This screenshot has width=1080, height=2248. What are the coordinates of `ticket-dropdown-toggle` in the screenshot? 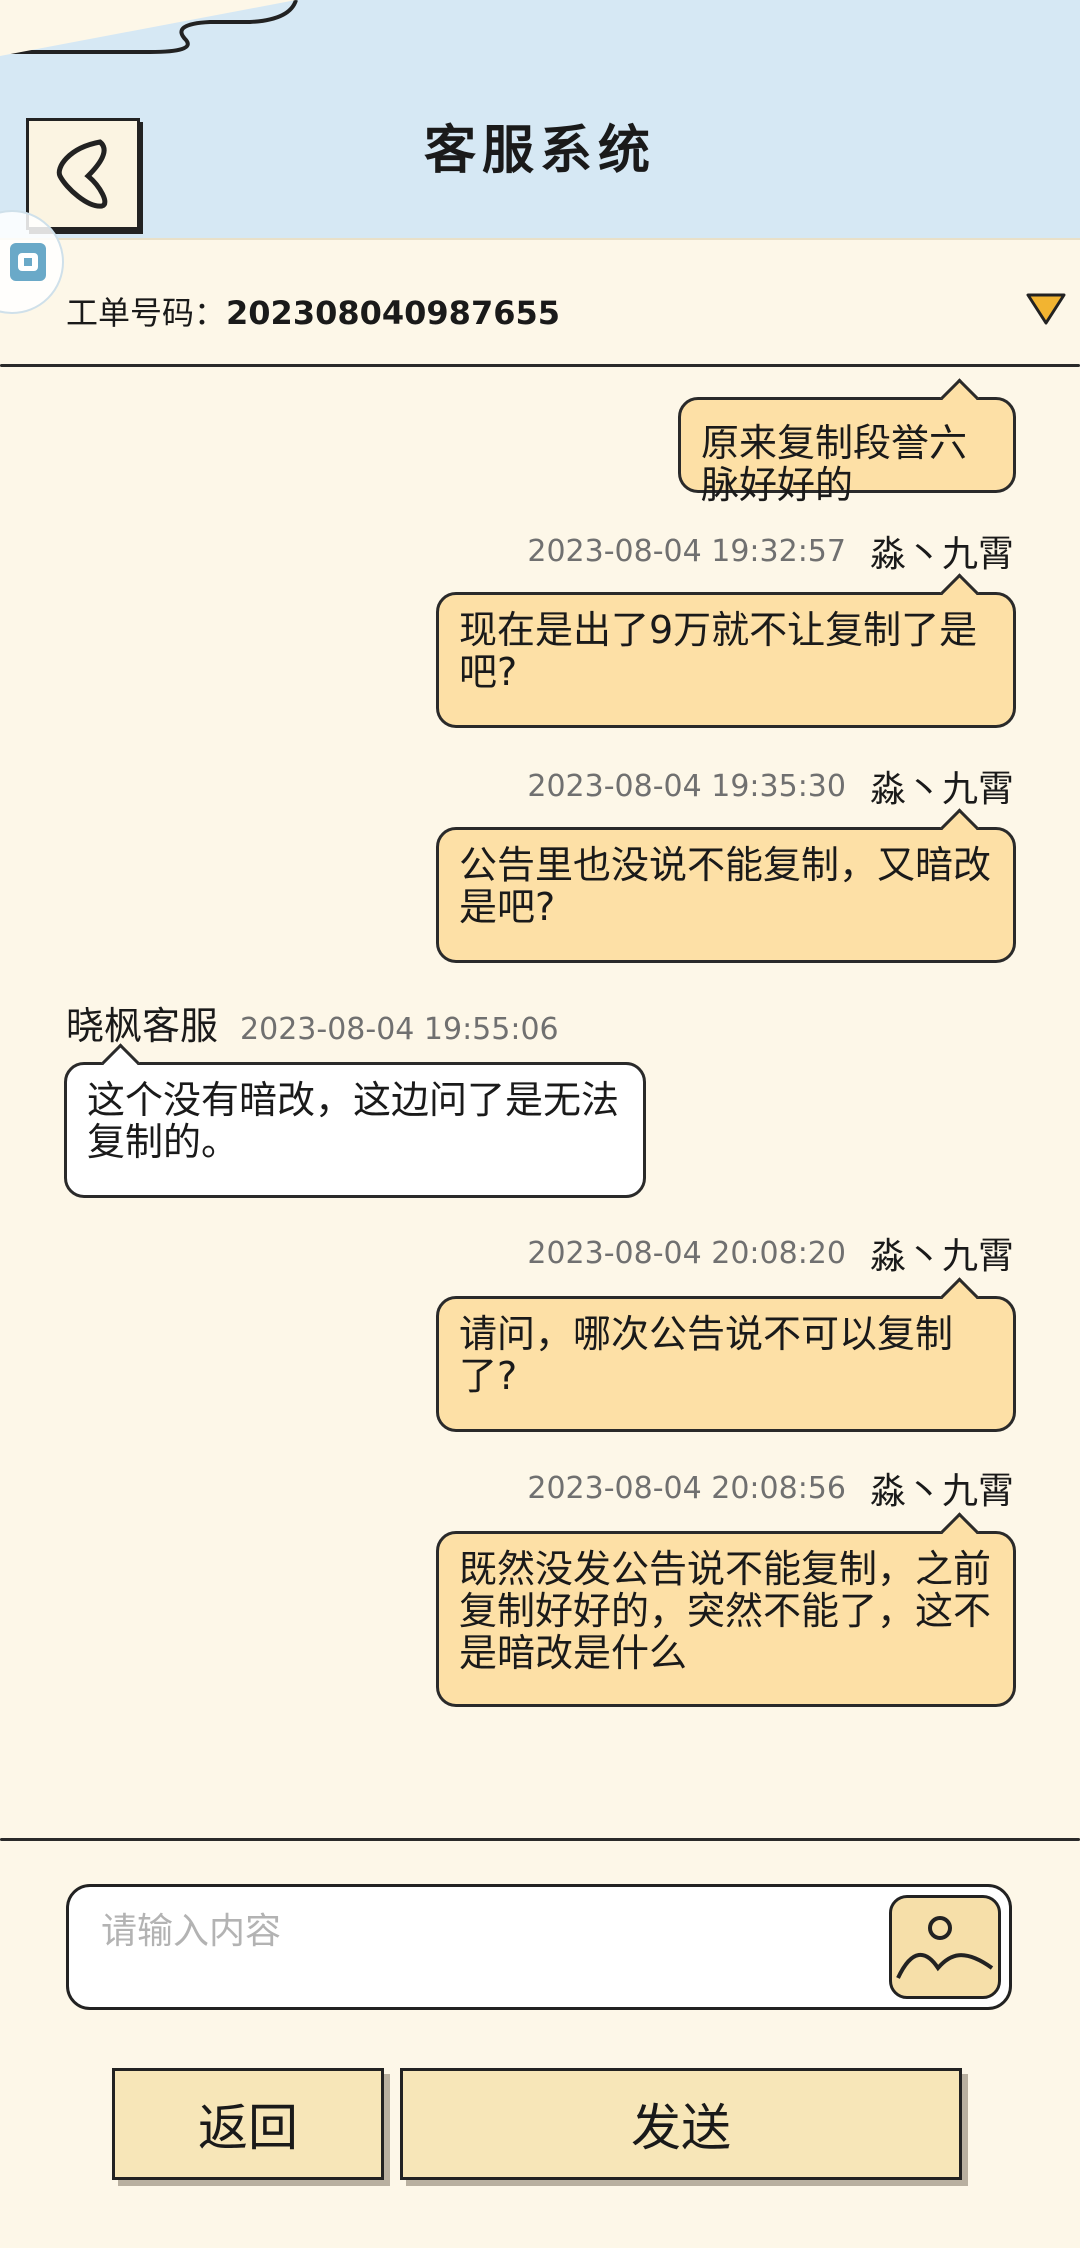 It's located at (1046, 311).